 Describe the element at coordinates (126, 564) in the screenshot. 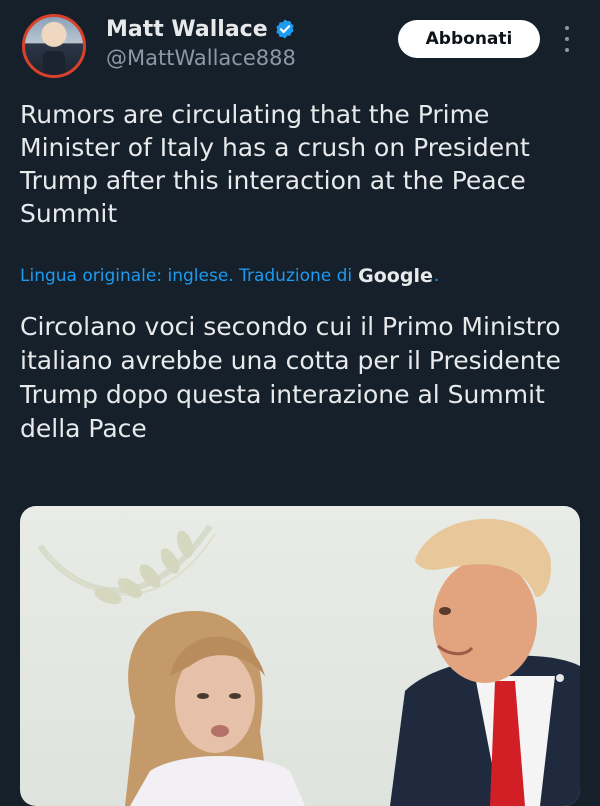

I see `wreath-emblem` at that location.